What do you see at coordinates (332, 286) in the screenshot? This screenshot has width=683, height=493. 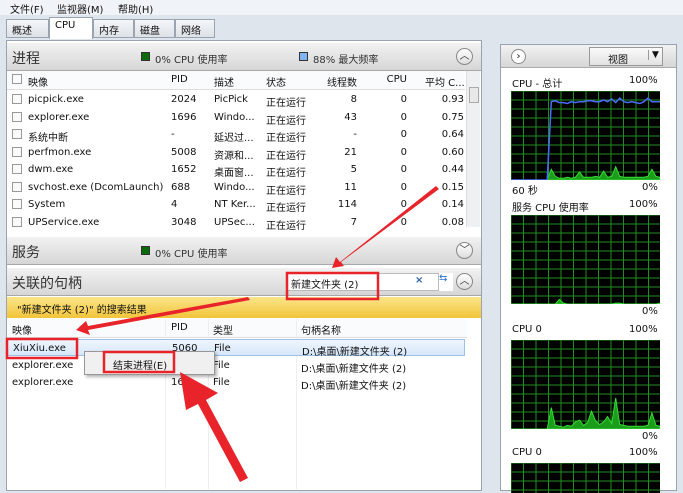 I see `annotation-box-search` at bounding box center [332, 286].